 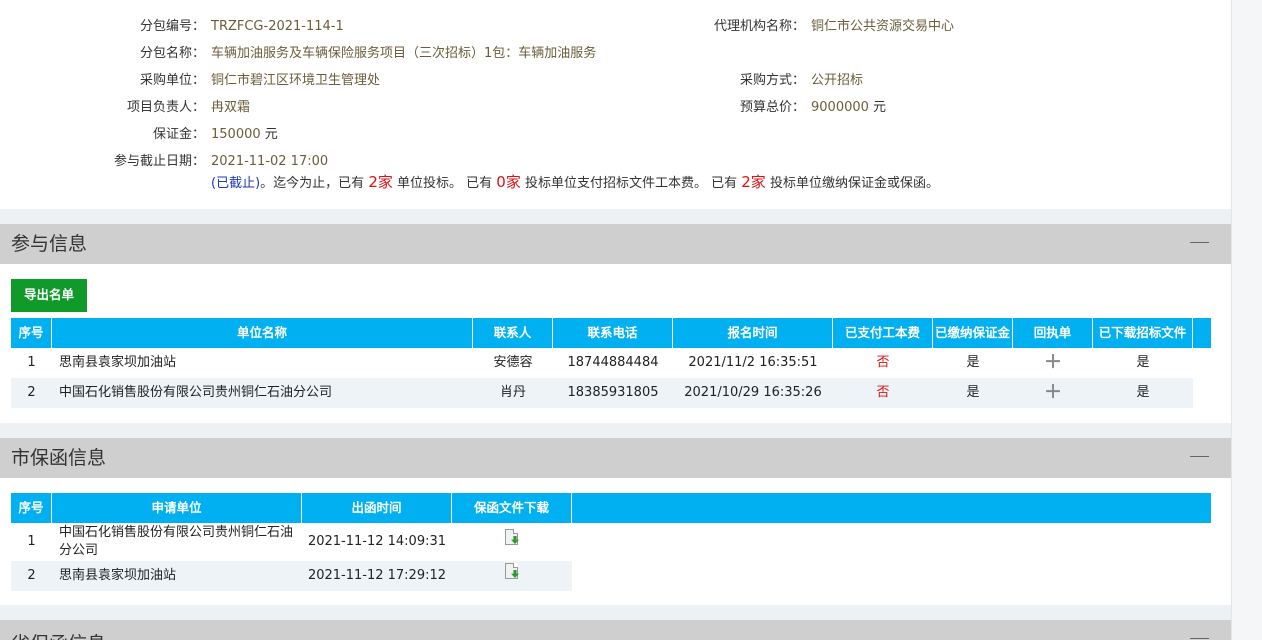 I want to click on method-label: 采购方式：, so click(x=772, y=80).